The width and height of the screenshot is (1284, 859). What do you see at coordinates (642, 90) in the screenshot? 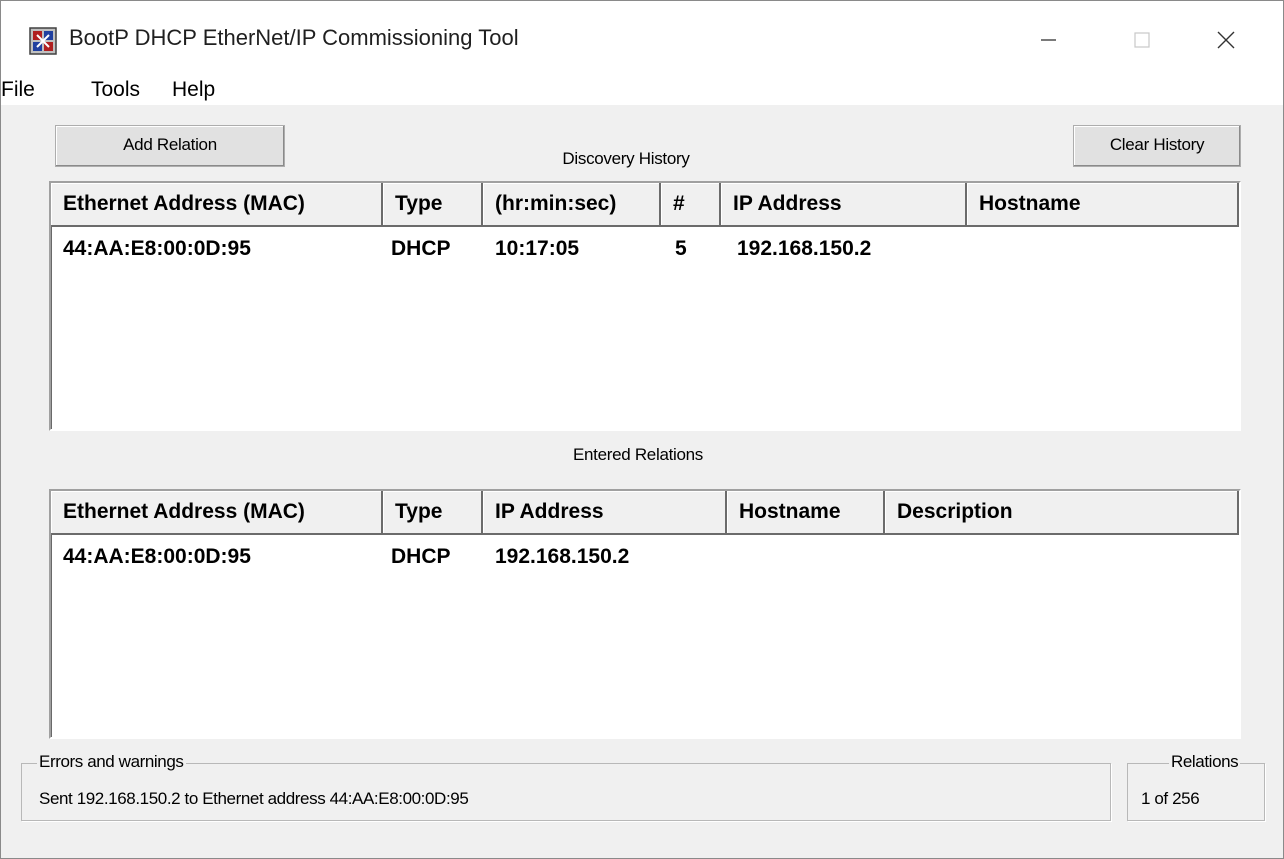
I see `menu-bar: File Tools Help` at bounding box center [642, 90].